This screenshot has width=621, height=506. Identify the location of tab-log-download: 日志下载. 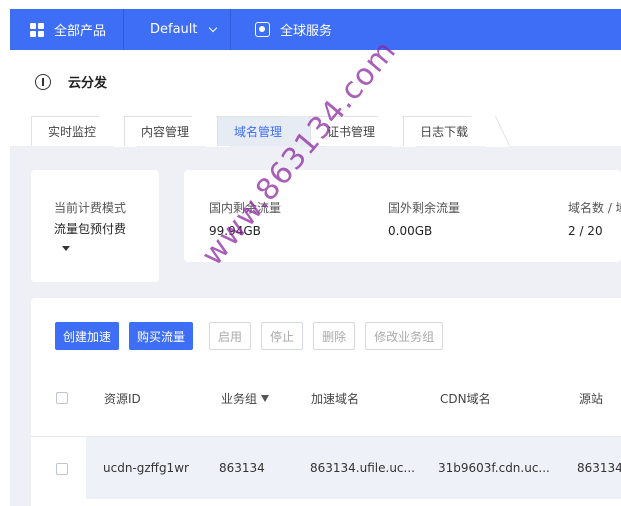
(444, 131).